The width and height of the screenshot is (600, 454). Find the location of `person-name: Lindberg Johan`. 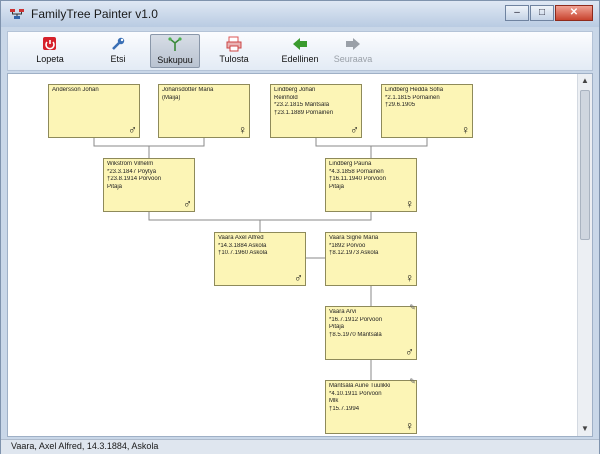

person-name: Lindberg Johan is located at coordinates (295, 90).